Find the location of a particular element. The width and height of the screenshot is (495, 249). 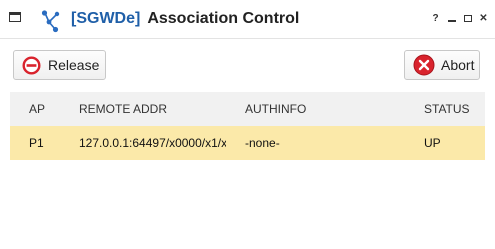

abort-label: Abort is located at coordinates (458, 65).